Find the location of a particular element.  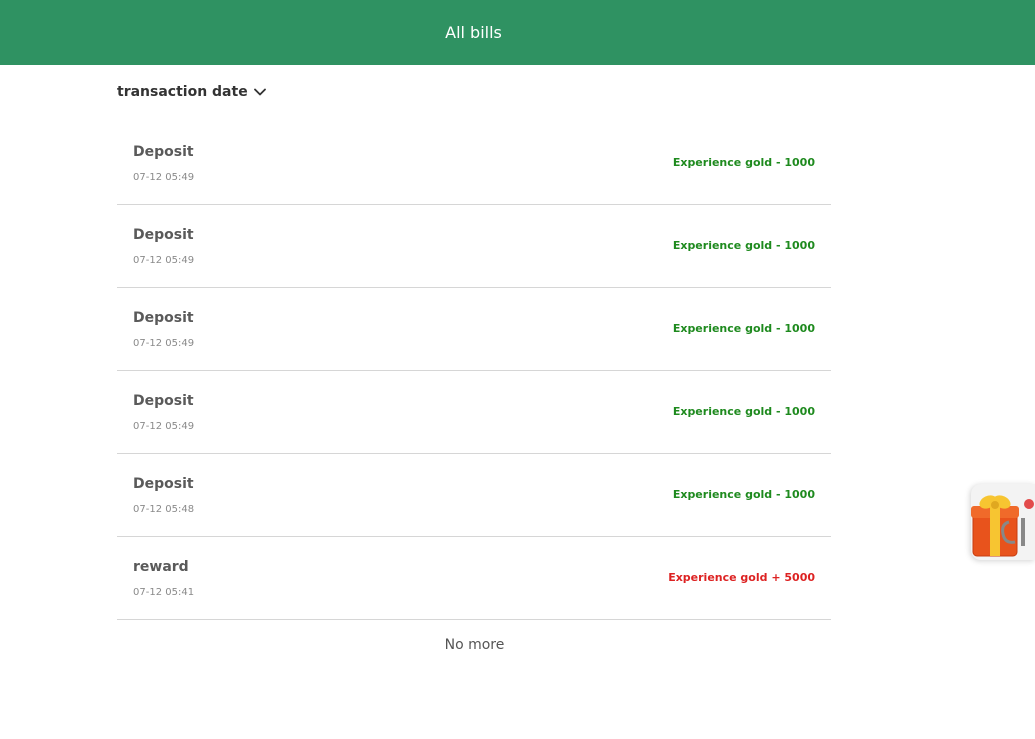

bill-time: 07-12 05:41 is located at coordinates (164, 592).